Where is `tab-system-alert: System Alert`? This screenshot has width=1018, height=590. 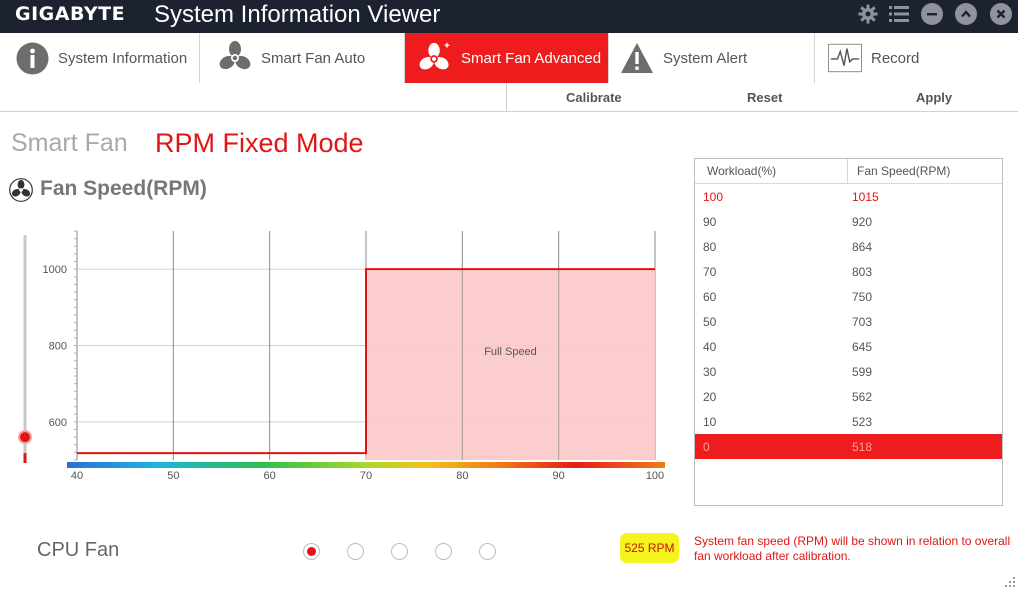 tab-system-alert: System Alert is located at coordinates (712, 58).